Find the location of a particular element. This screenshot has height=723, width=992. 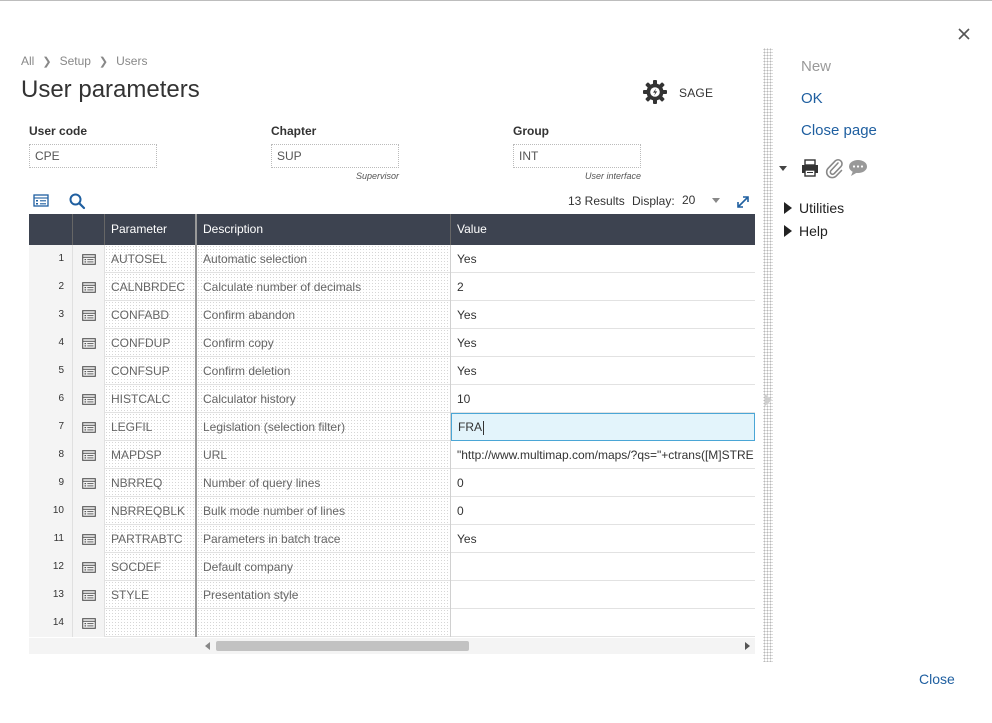

group-input: INT is located at coordinates (577, 156).